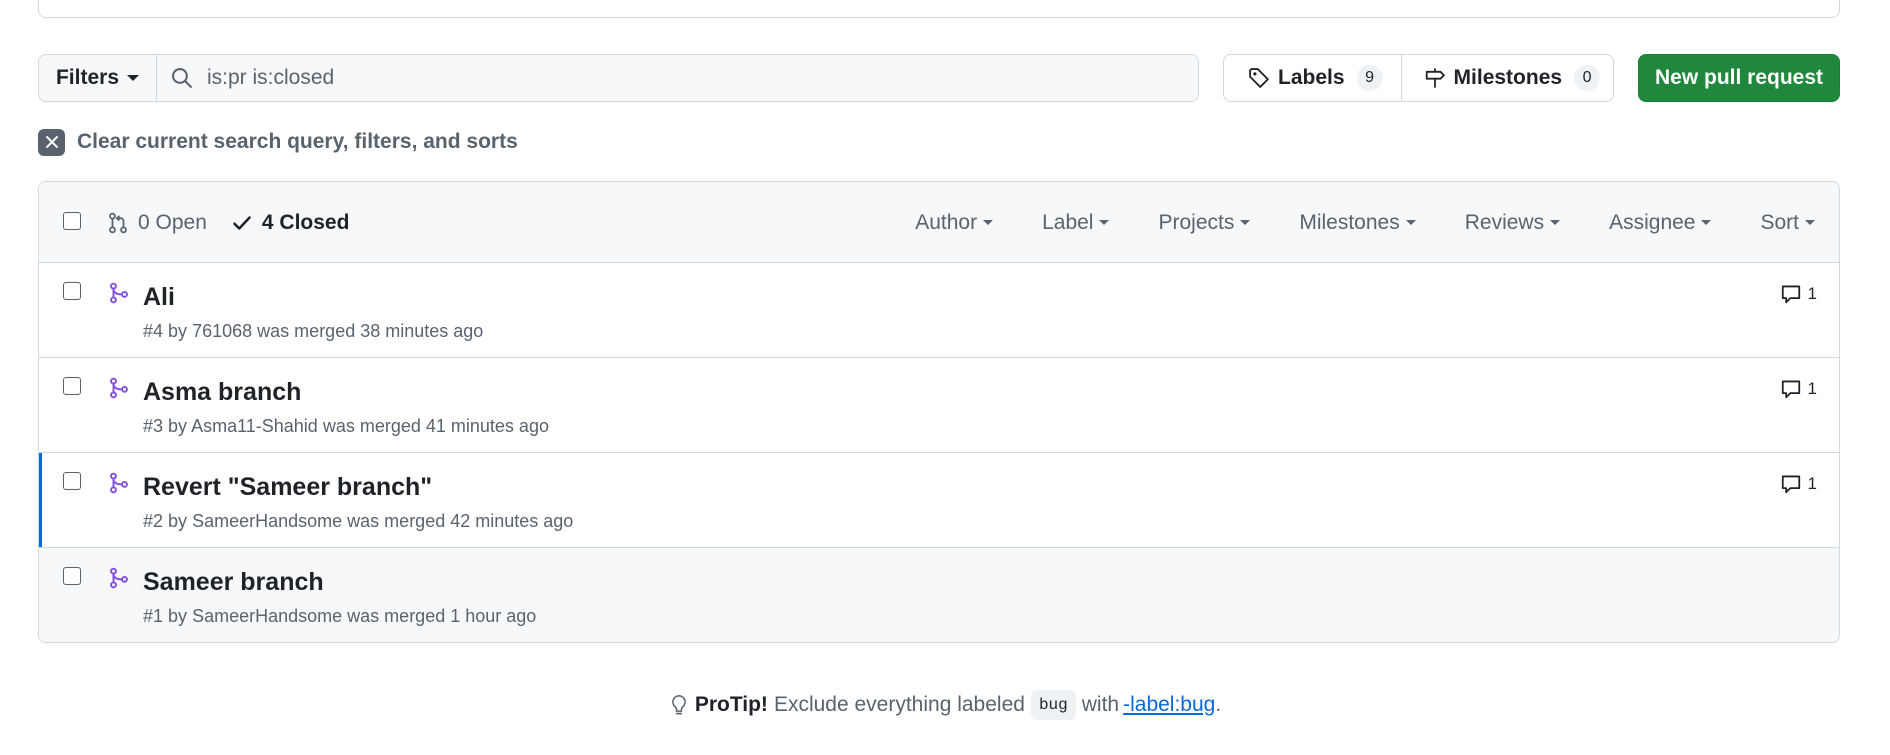  I want to click on closed-count-label: 4 Closed, so click(305, 222).